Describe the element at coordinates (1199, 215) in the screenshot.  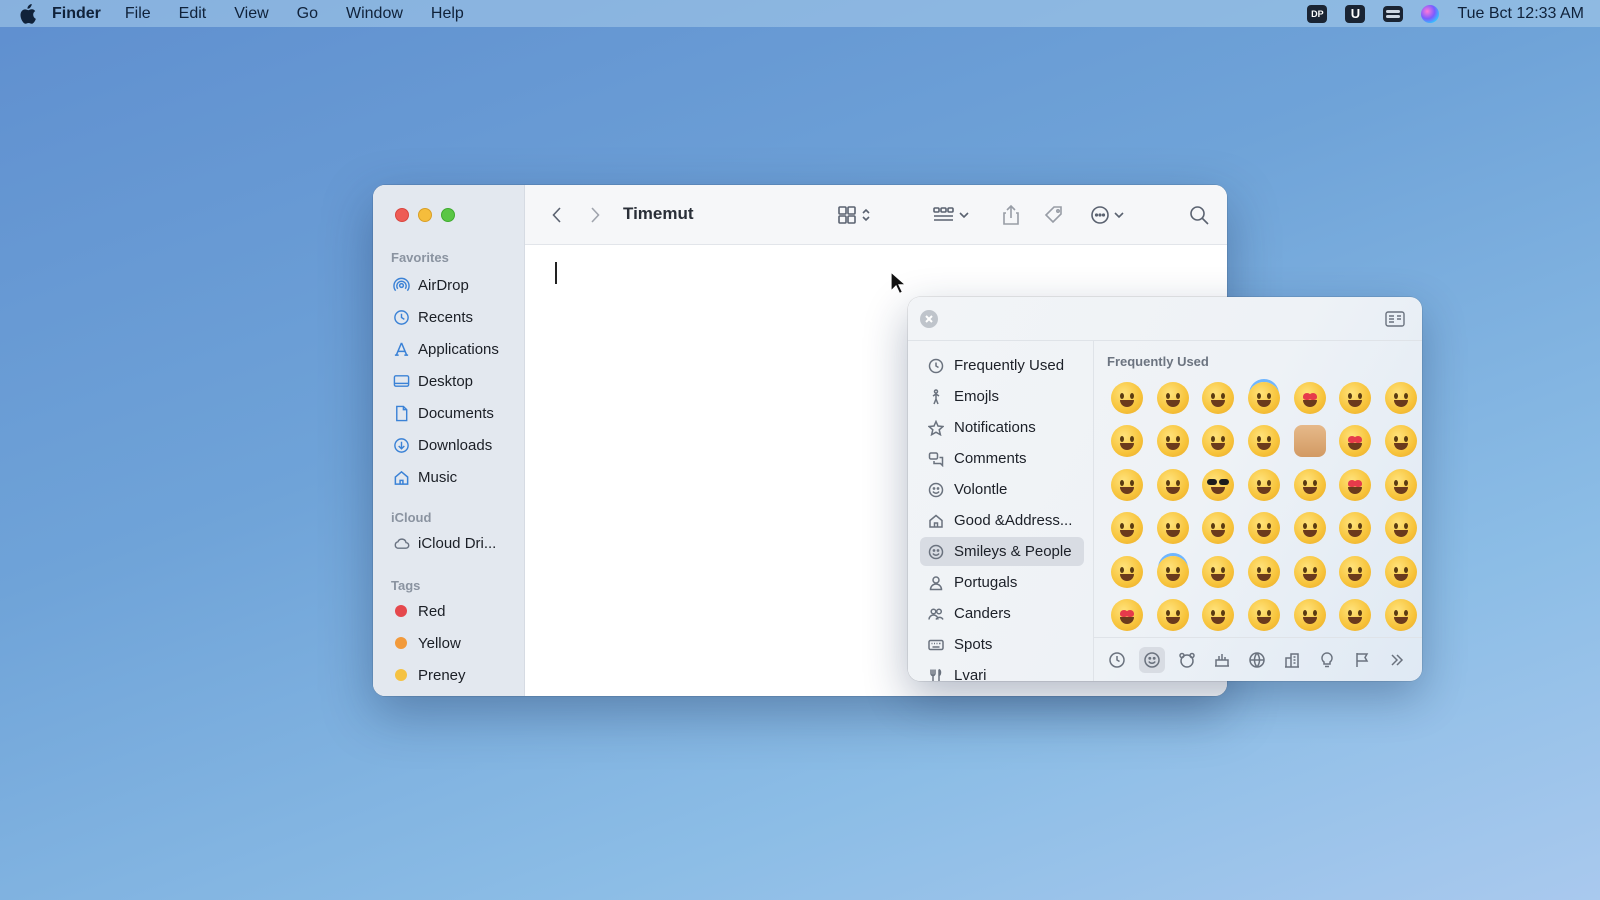
I see `search-button` at that location.